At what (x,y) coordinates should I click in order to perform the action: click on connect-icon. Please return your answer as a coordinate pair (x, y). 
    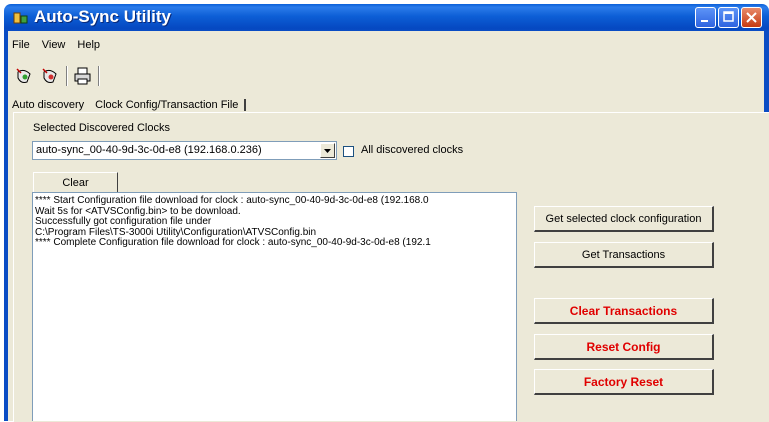
    Looking at the image, I should click on (51, 76).